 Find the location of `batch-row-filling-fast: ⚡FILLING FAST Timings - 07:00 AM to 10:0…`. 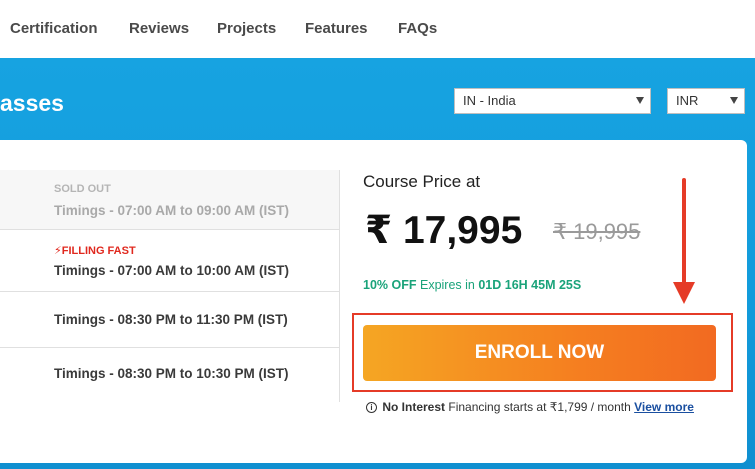

batch-row-filling-fast: ⚡FILLING FAST Timings - 07:00 AM to 10:0… is located at coordinates (170, 261).